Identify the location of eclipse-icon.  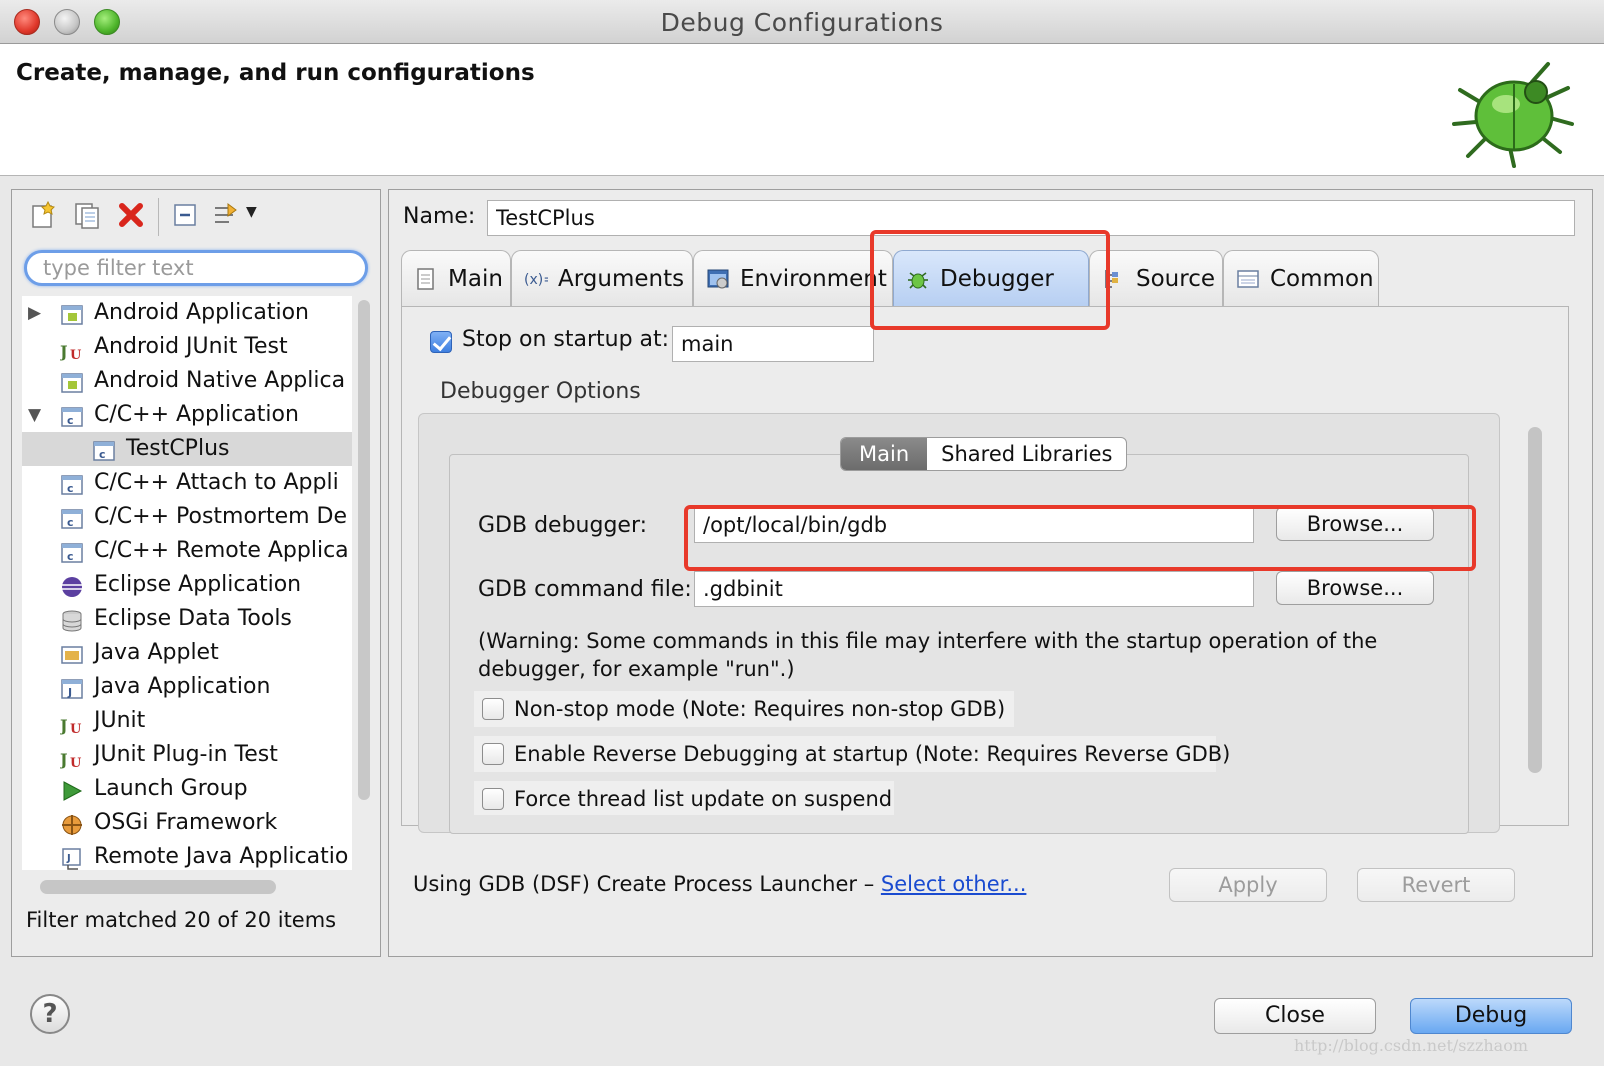
(72, 587).